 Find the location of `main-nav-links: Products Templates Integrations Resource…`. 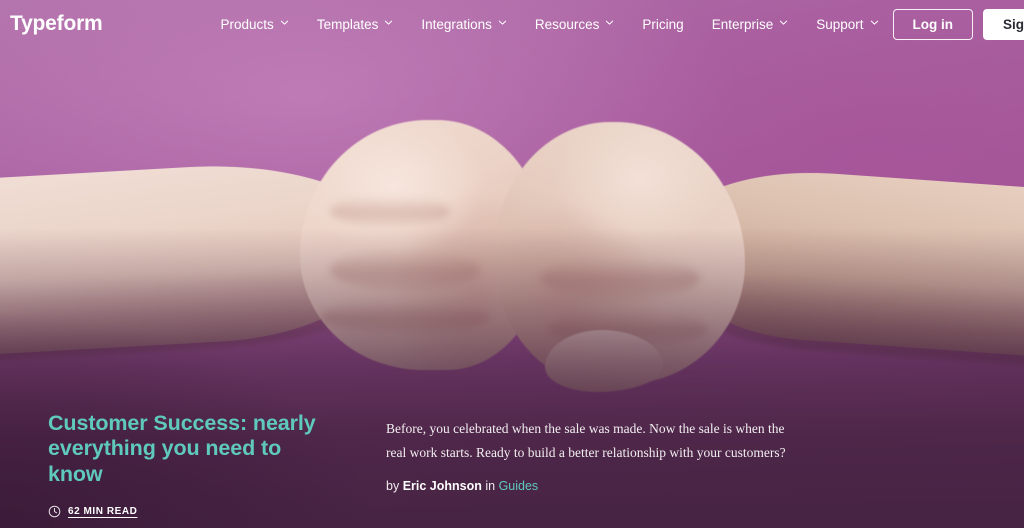

main-nav-links: Products Templates Integrations Resource… is located at coordinates (550, 24).